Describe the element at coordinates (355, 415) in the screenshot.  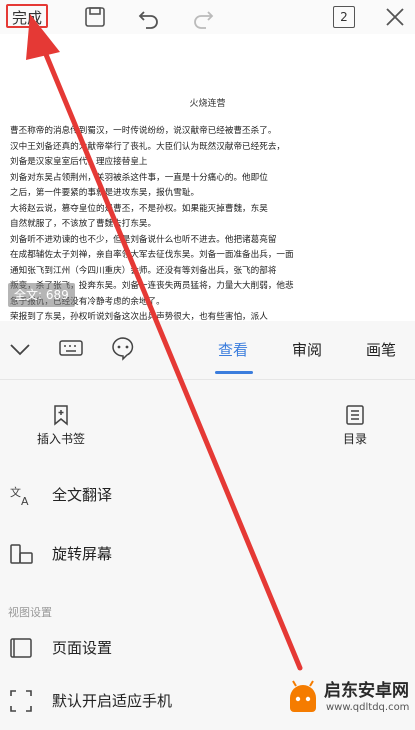
I see `list-icon` at that location.